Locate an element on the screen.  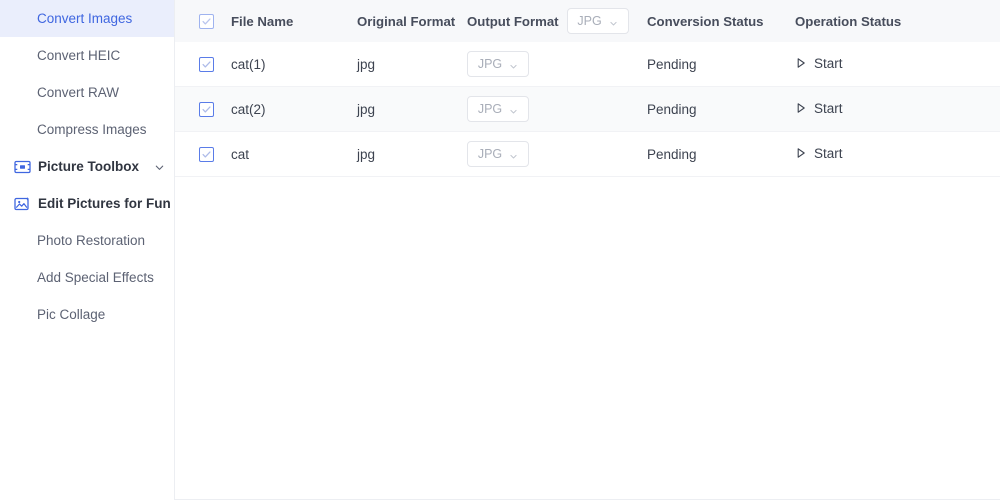
column-header-original-format: Original Format is located at coordinates (406, 21).